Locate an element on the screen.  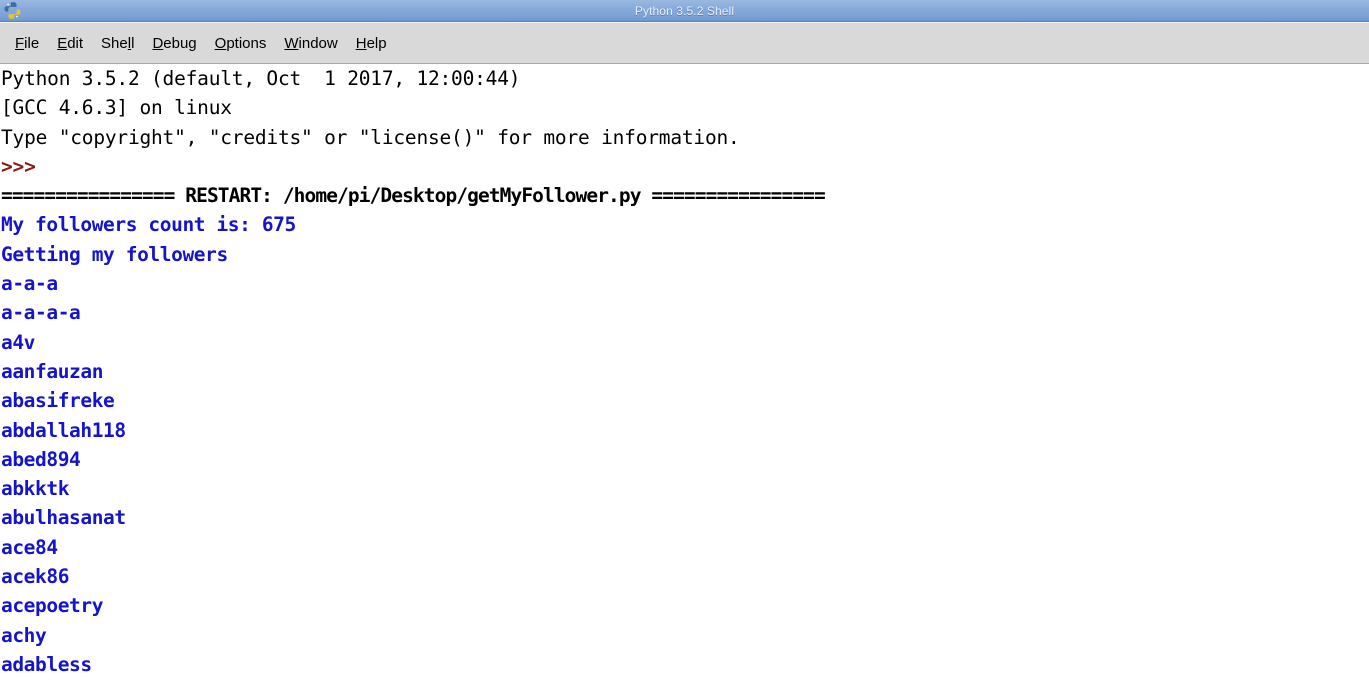
menu-label-text: ptions is located at coordinates (246, 43).